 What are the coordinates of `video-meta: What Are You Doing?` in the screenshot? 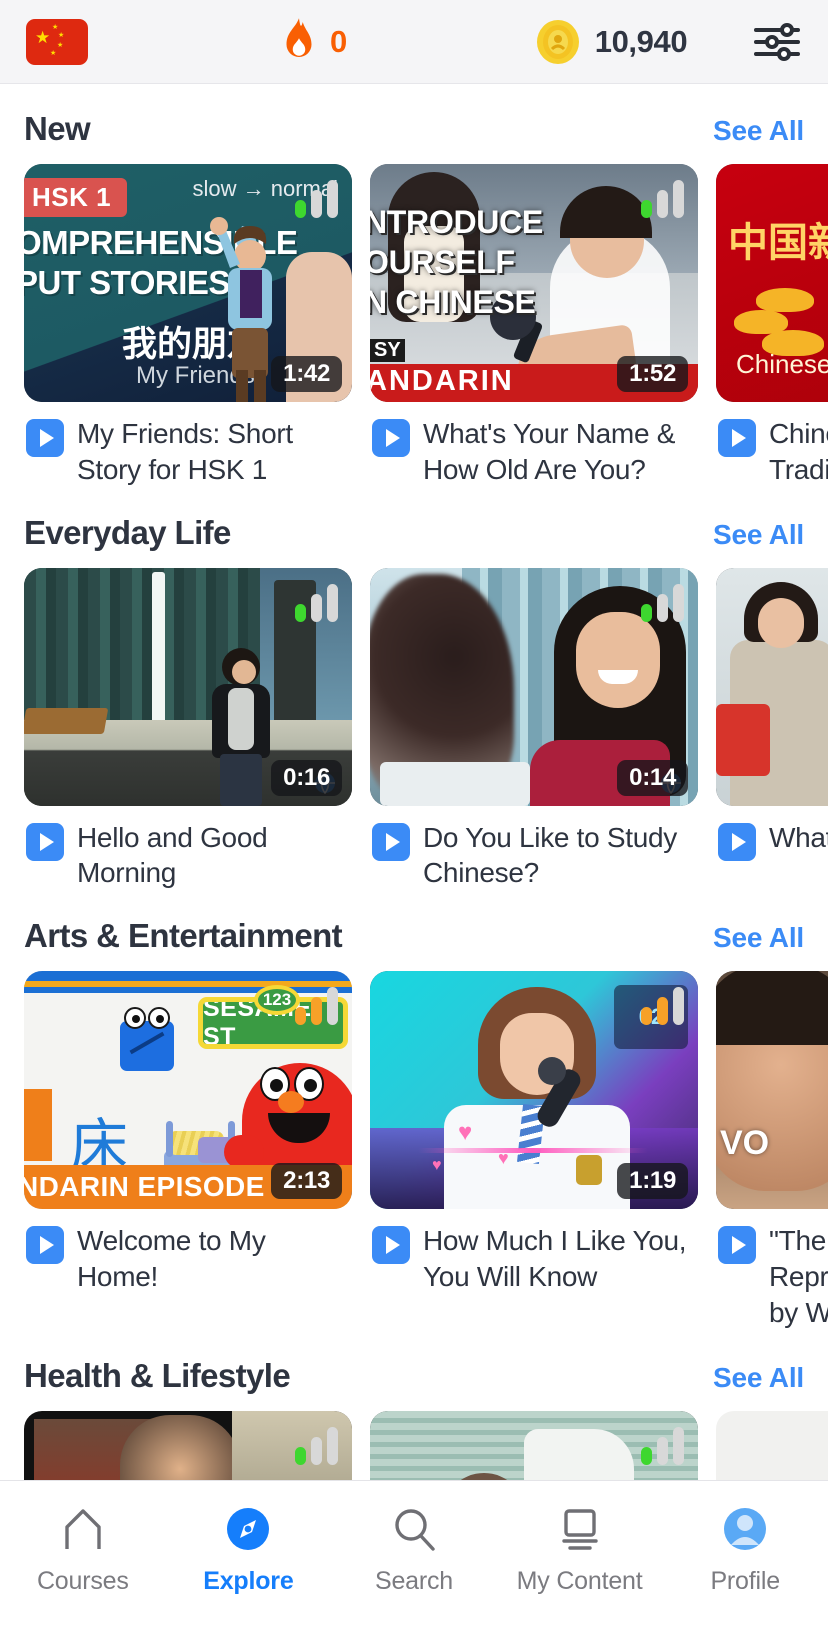 It's located at (772, 833).